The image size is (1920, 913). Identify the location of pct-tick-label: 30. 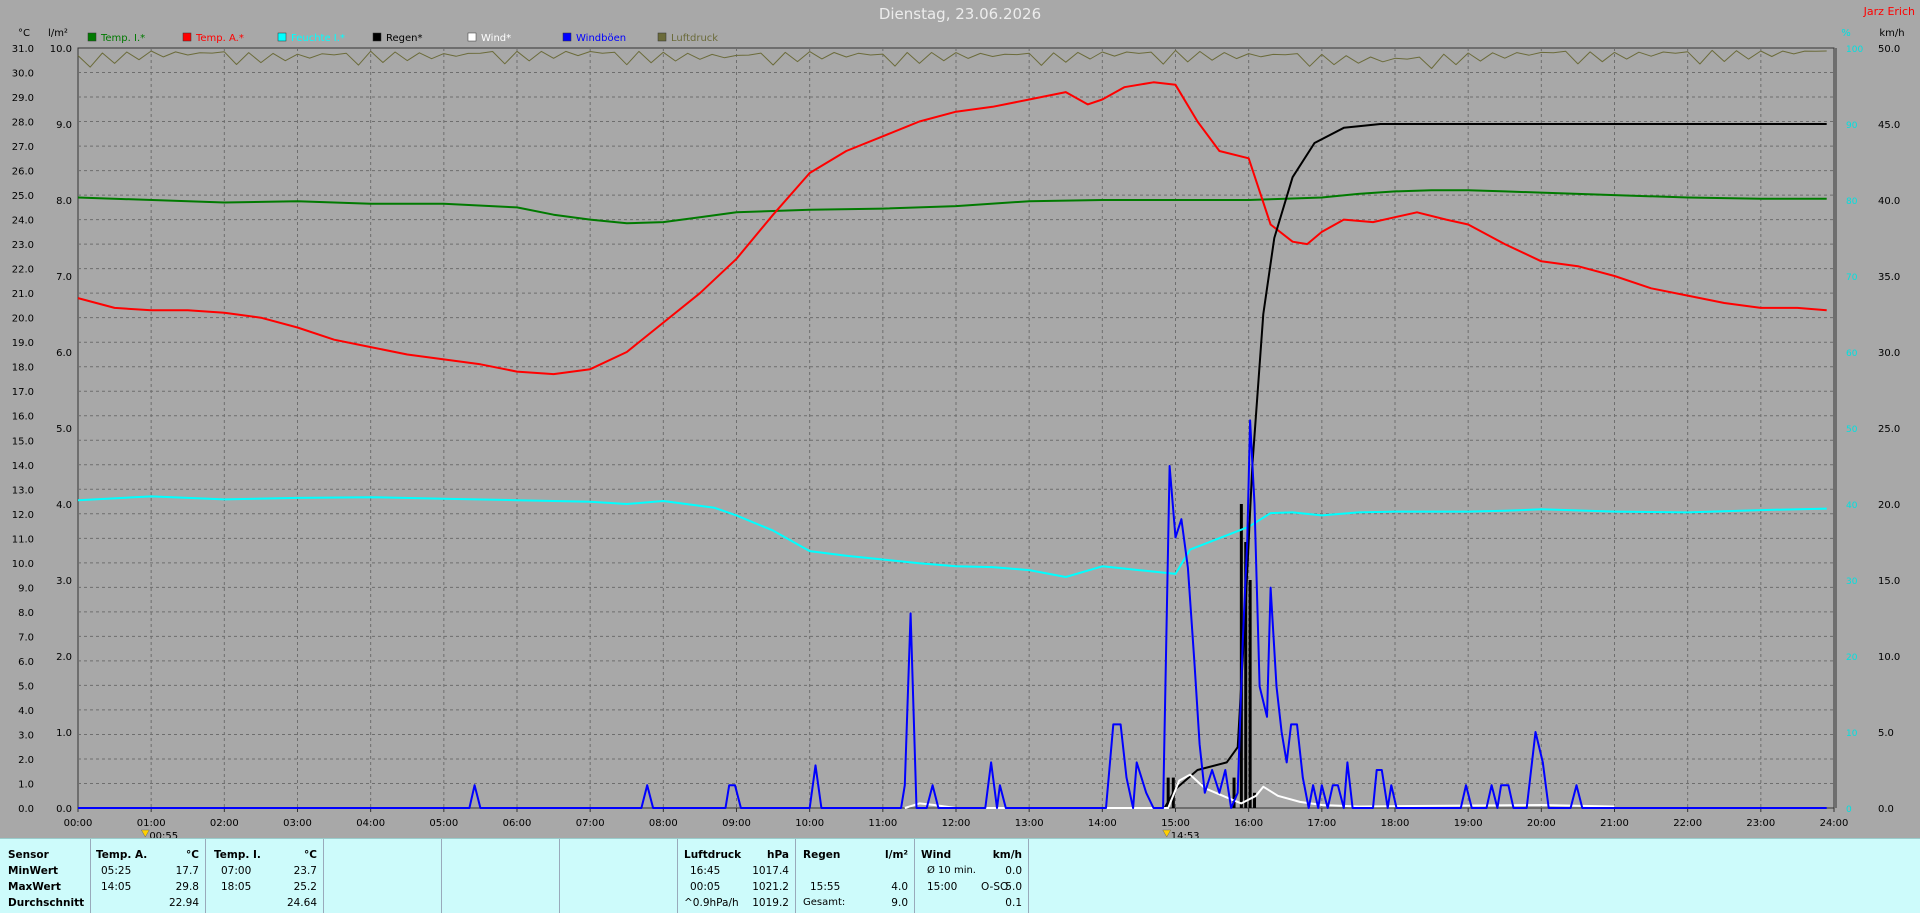
(1852, 582).